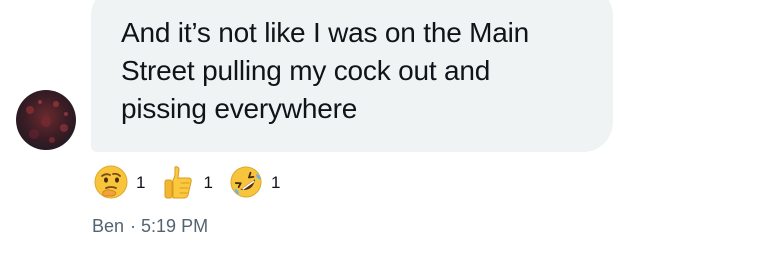 The image size is (778, 255). Describe the element at coordinates (178, 182) in the screenshot. I see `thumbs-up-icon` at that location.